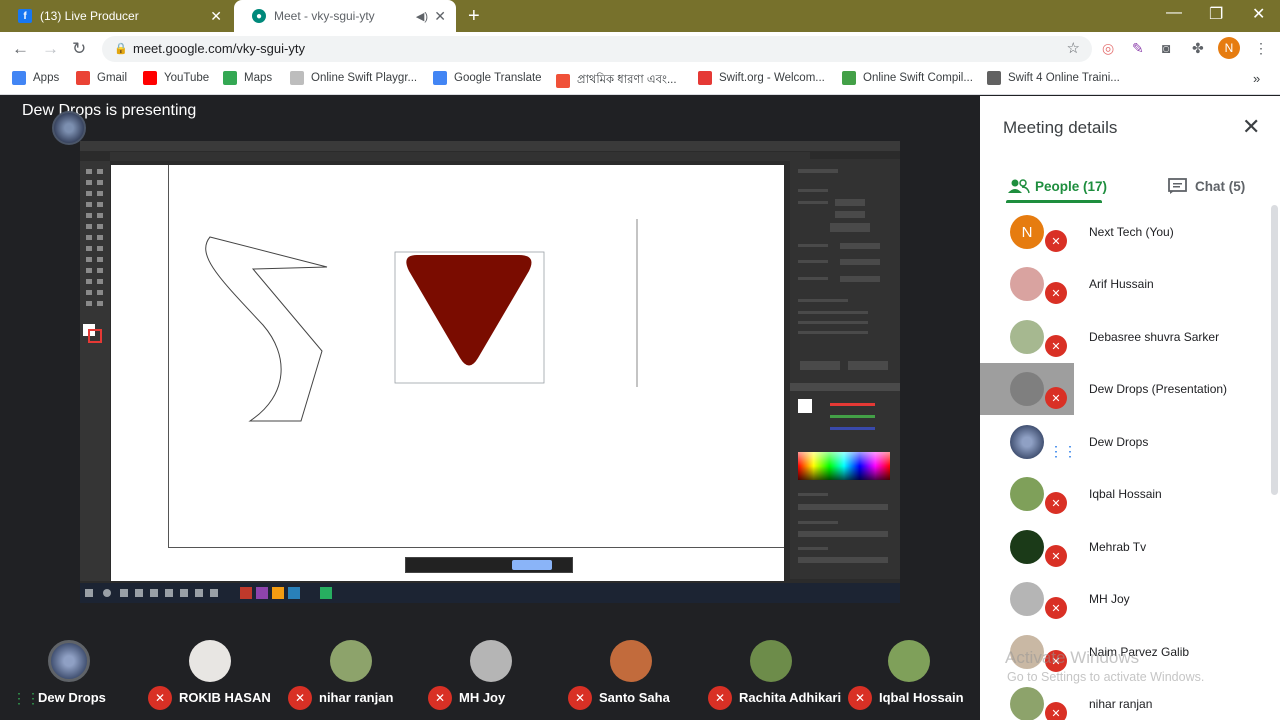 The image size is (1280, 720). Describe the element at coordinates (1118, 547) in the screenshot. I see `participant-name: Mehrab Tv` at that location.